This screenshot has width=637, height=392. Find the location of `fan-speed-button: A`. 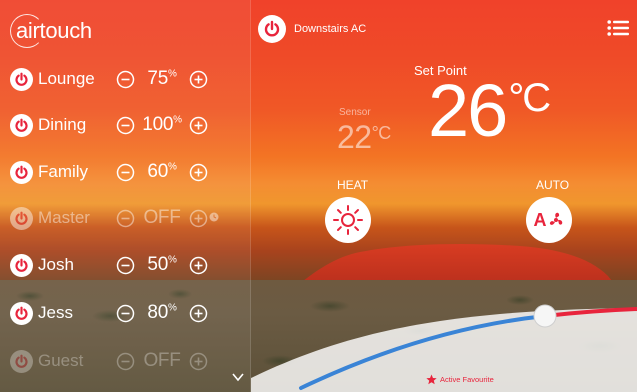

fan-speed-button: A is located at coordinates (549, 220).